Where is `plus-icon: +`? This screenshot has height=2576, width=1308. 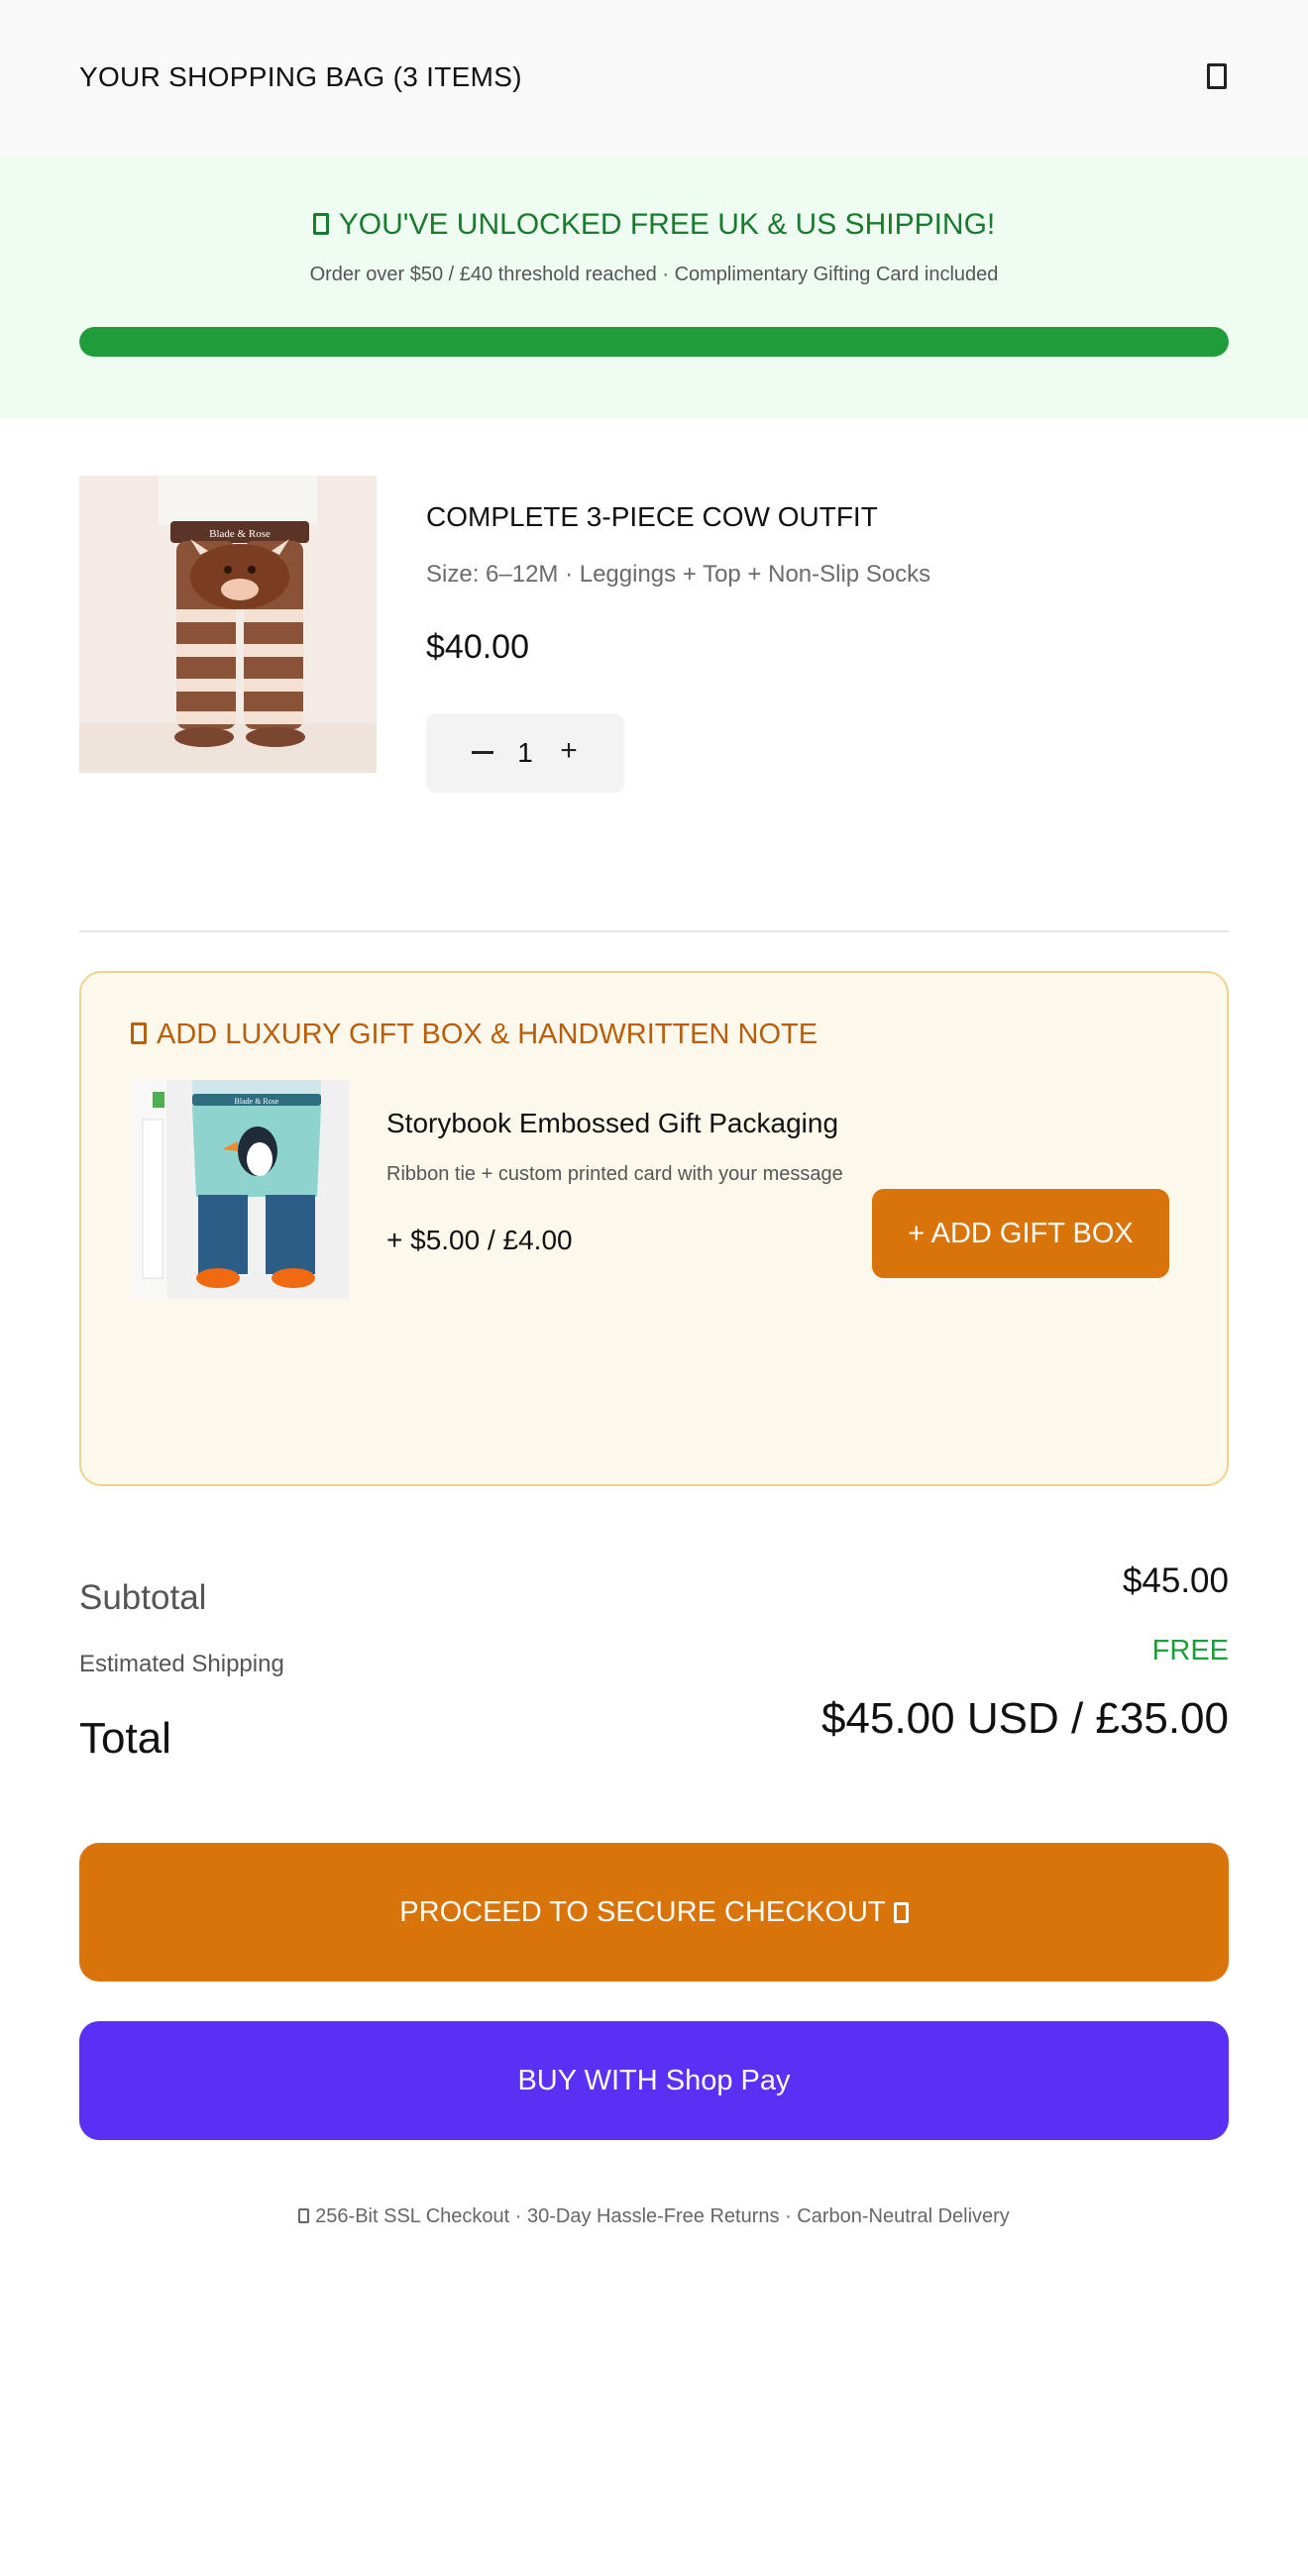 plus-icon: + is located at coordinates (569, 751).